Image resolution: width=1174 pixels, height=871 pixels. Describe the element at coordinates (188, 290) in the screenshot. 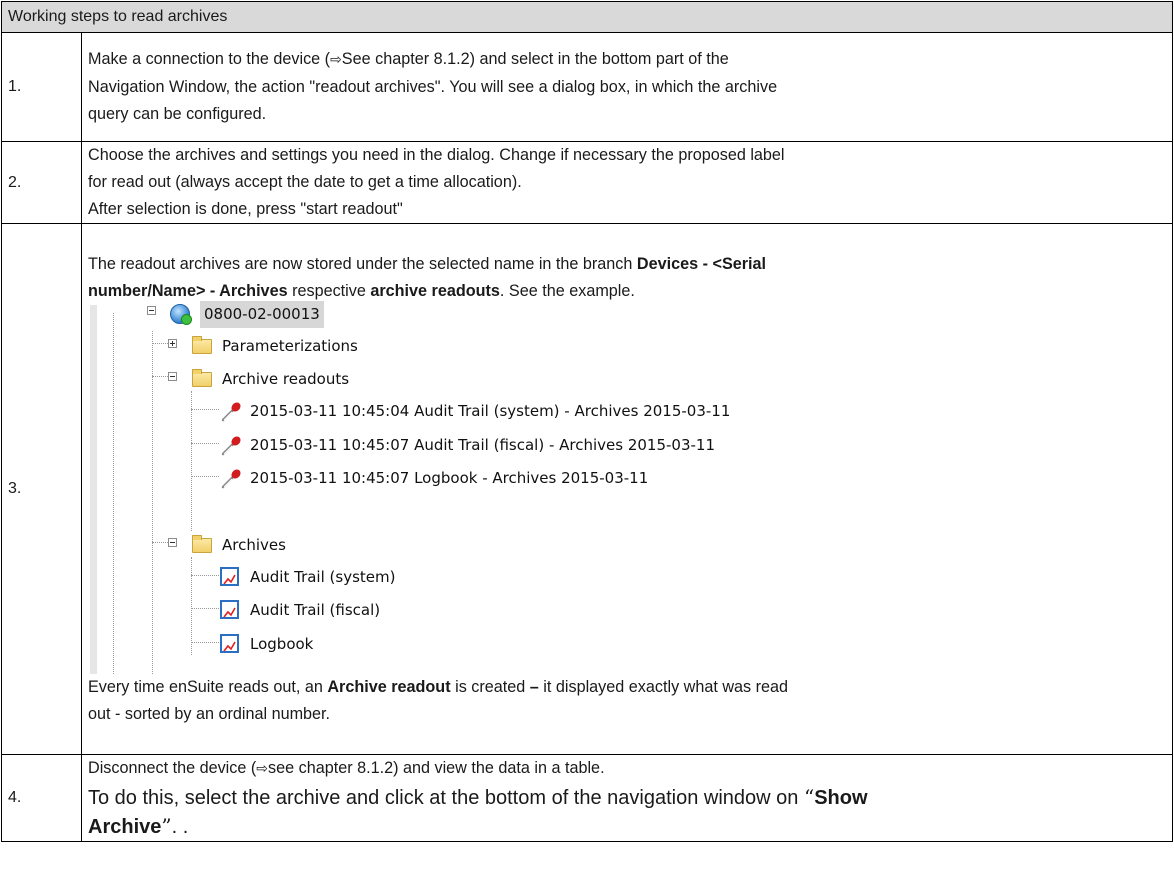

I see `bold-text: number/Name> - Archives` at that location.